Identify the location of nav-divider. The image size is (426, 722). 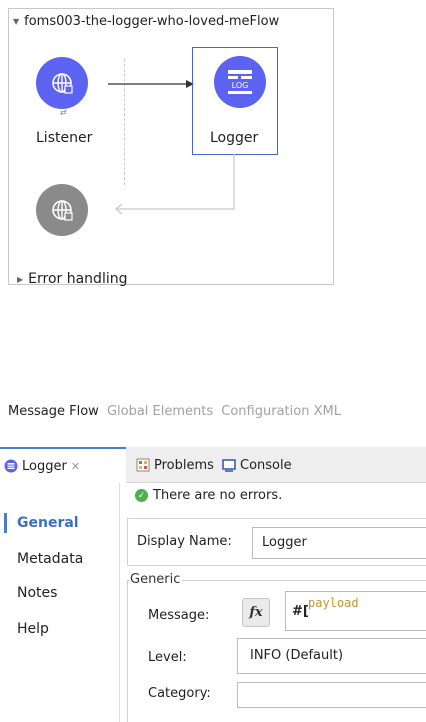
(119, 602).